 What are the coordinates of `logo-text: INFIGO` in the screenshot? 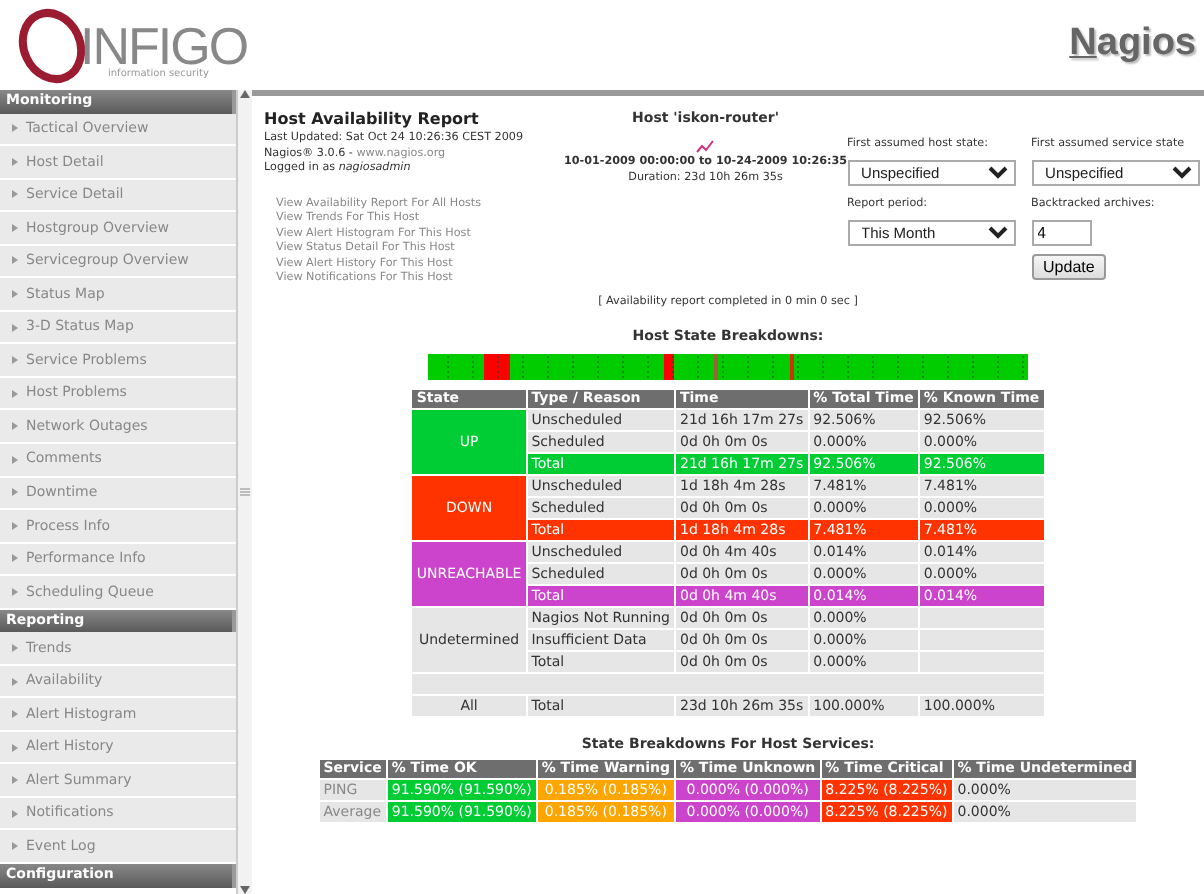 It's located at (164, 45).